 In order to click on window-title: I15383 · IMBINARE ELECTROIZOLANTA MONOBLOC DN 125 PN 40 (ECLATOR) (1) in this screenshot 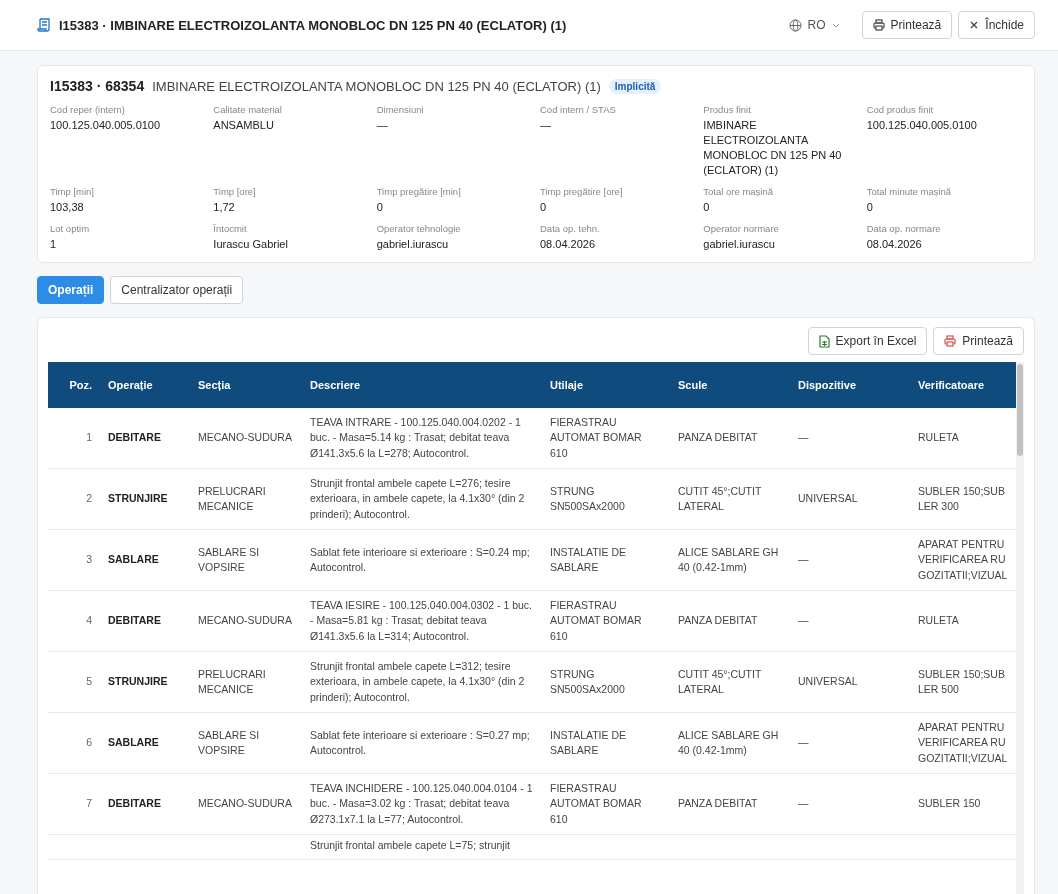, I will do `click(313, 25)`.